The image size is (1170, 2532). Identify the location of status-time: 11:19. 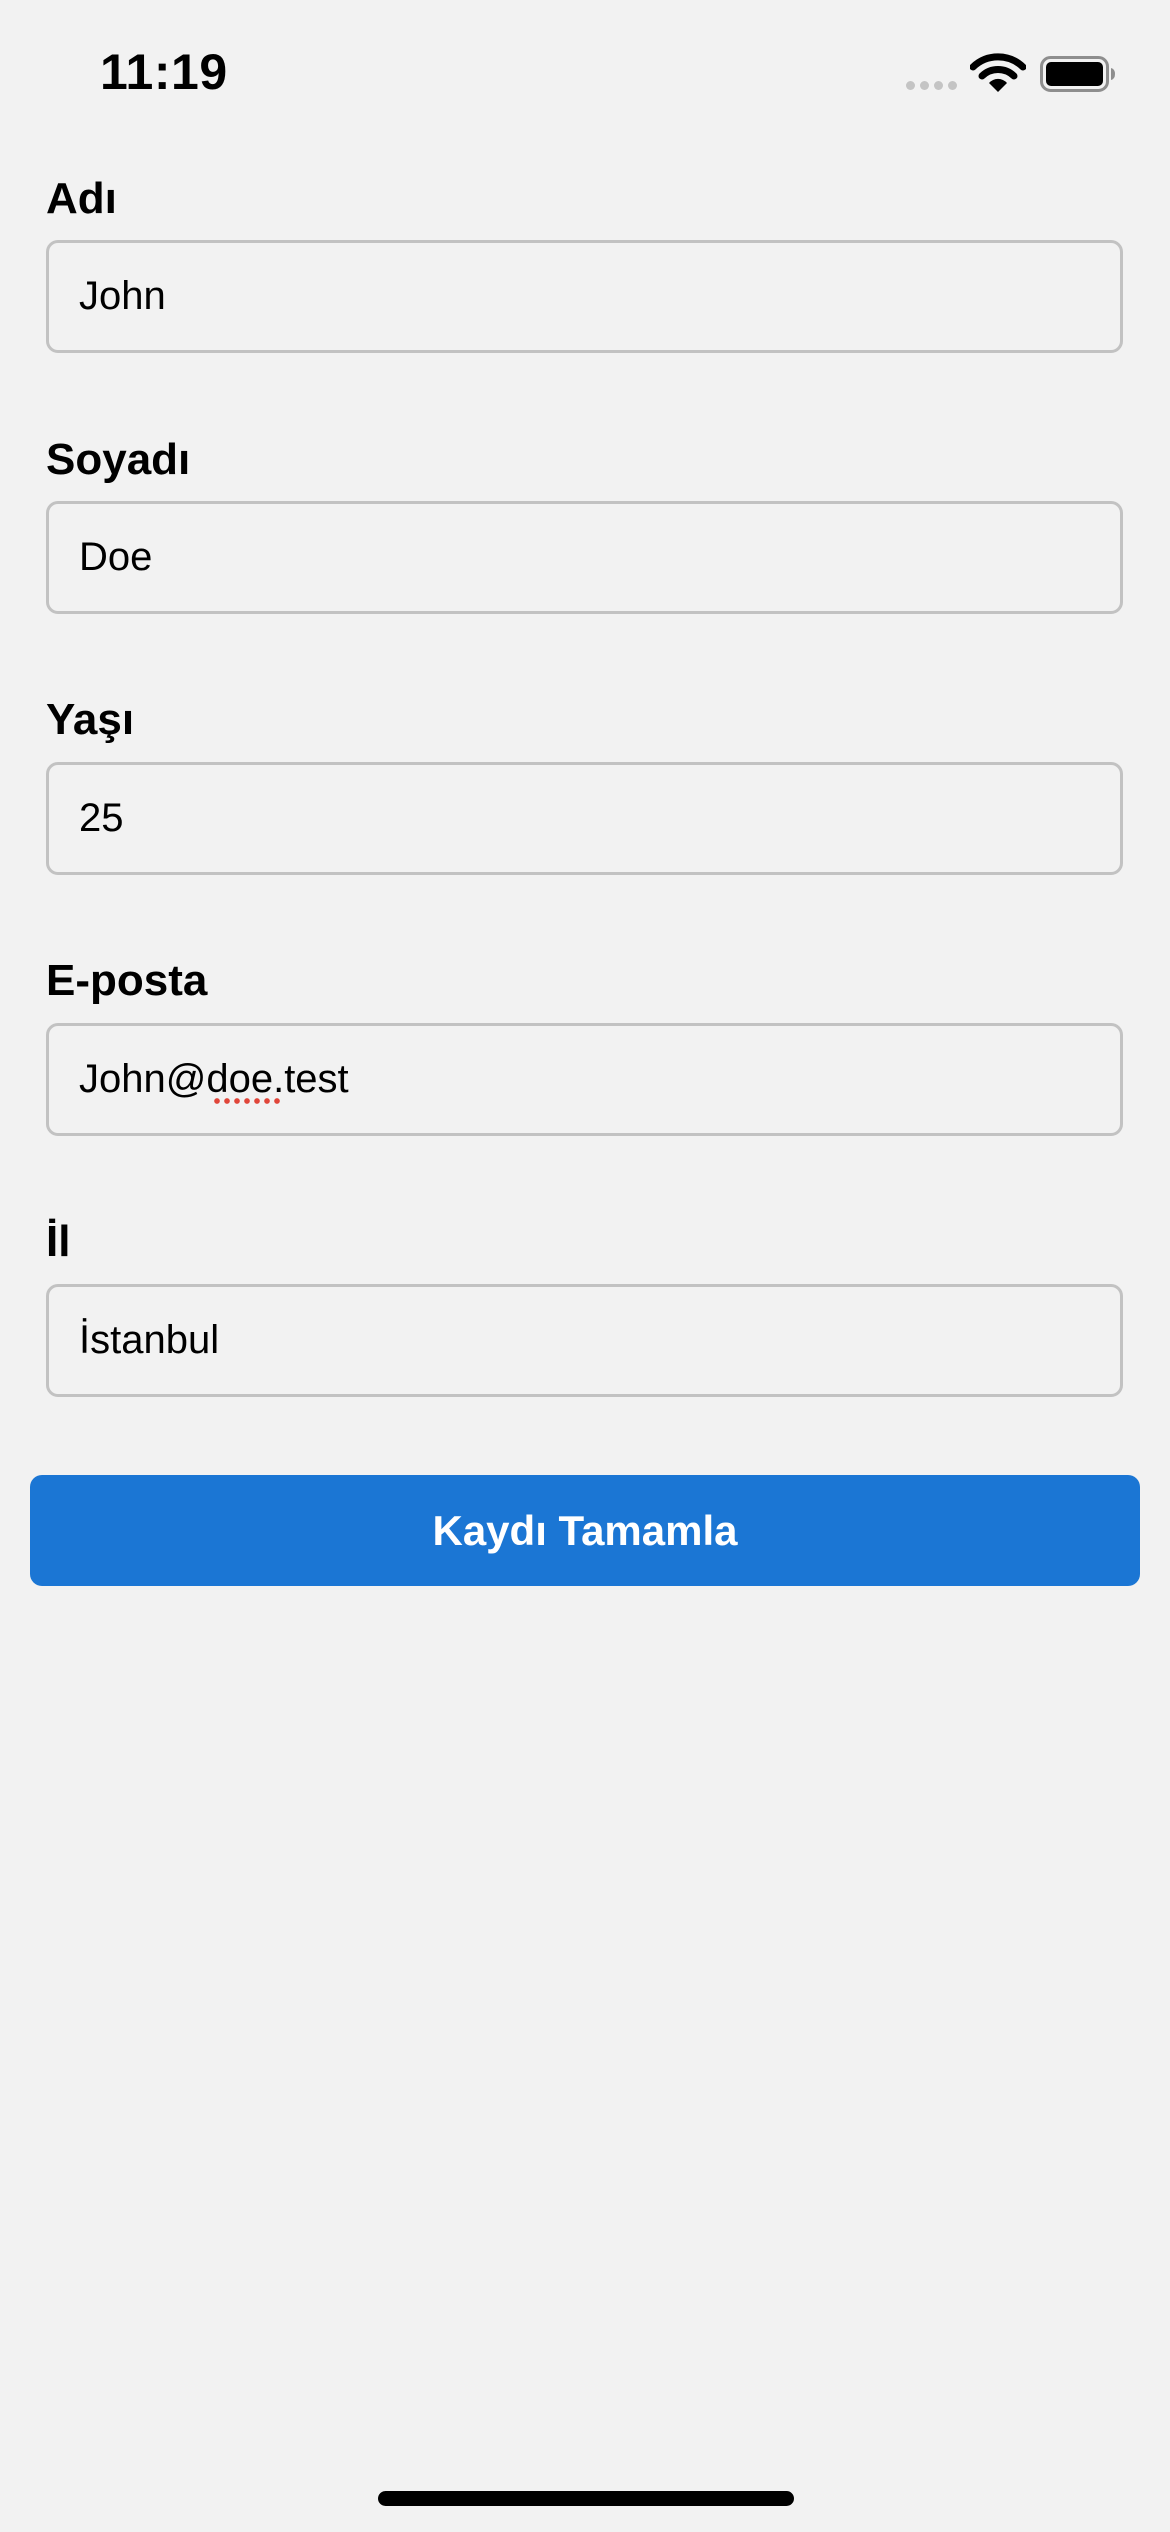
(164, 72).